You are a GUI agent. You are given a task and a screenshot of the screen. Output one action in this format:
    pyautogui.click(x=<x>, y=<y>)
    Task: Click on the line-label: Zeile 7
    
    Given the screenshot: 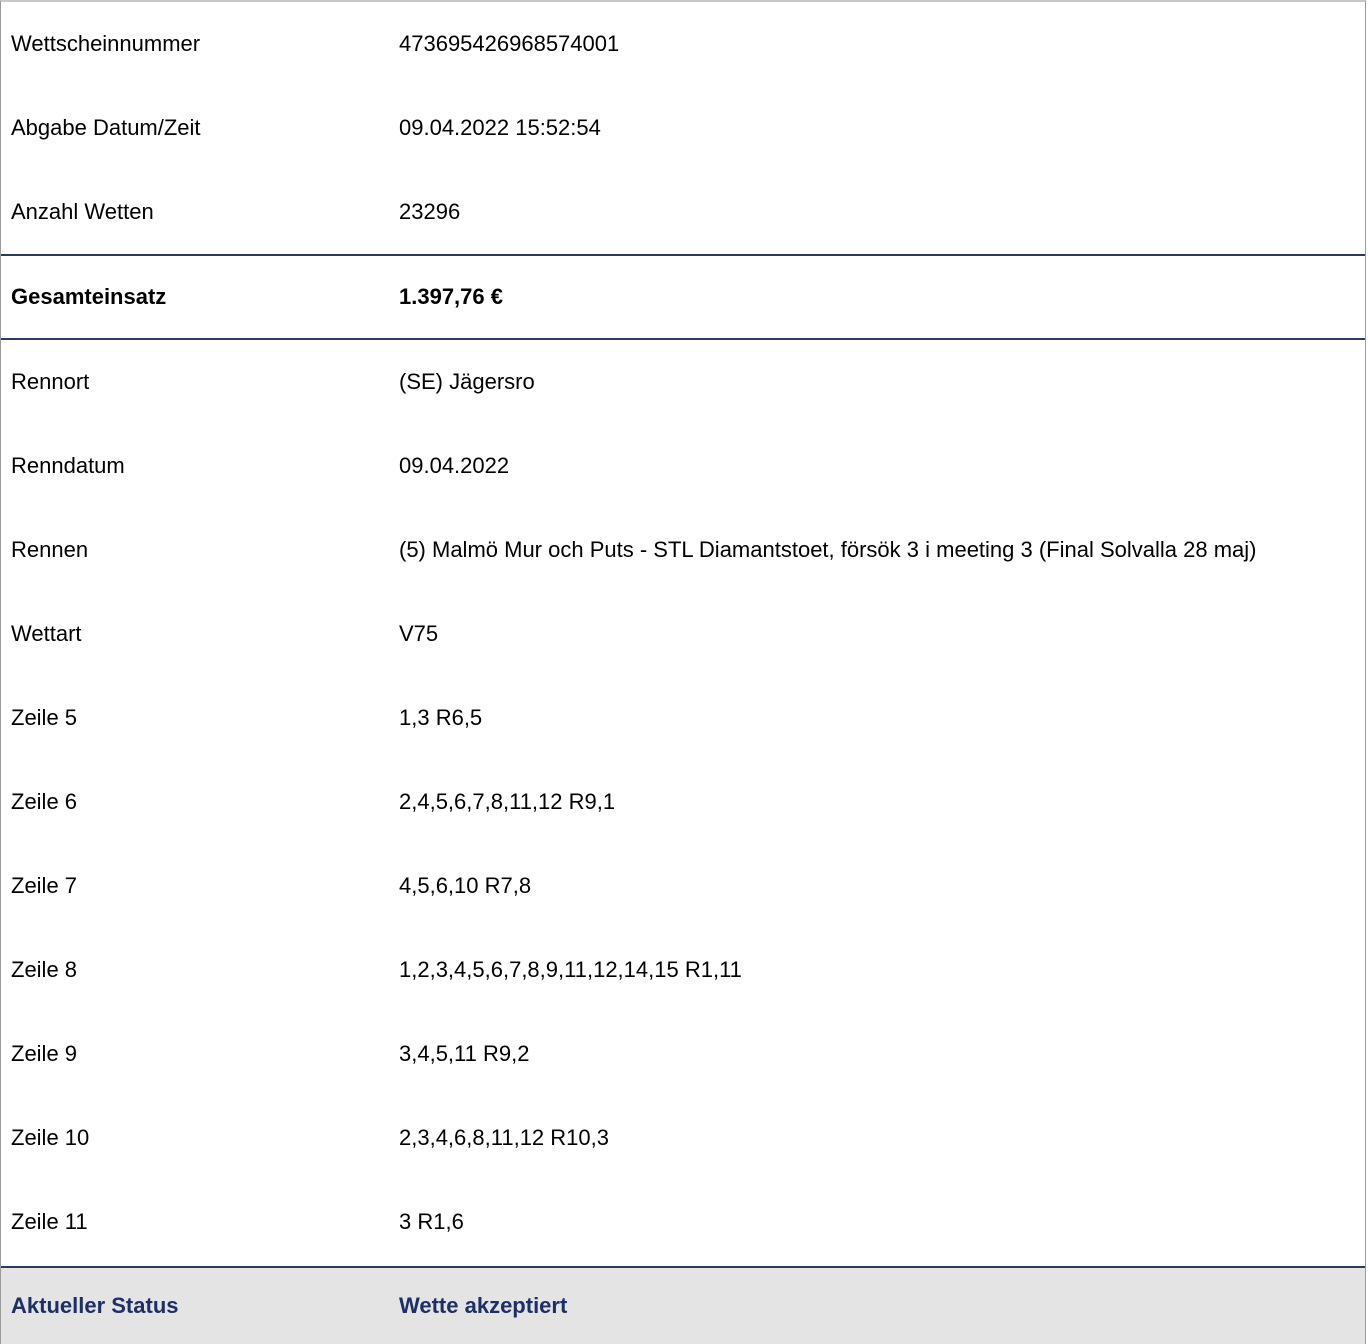 What is the action you would take?
    pyautogui.click(x=44, y=885)
    